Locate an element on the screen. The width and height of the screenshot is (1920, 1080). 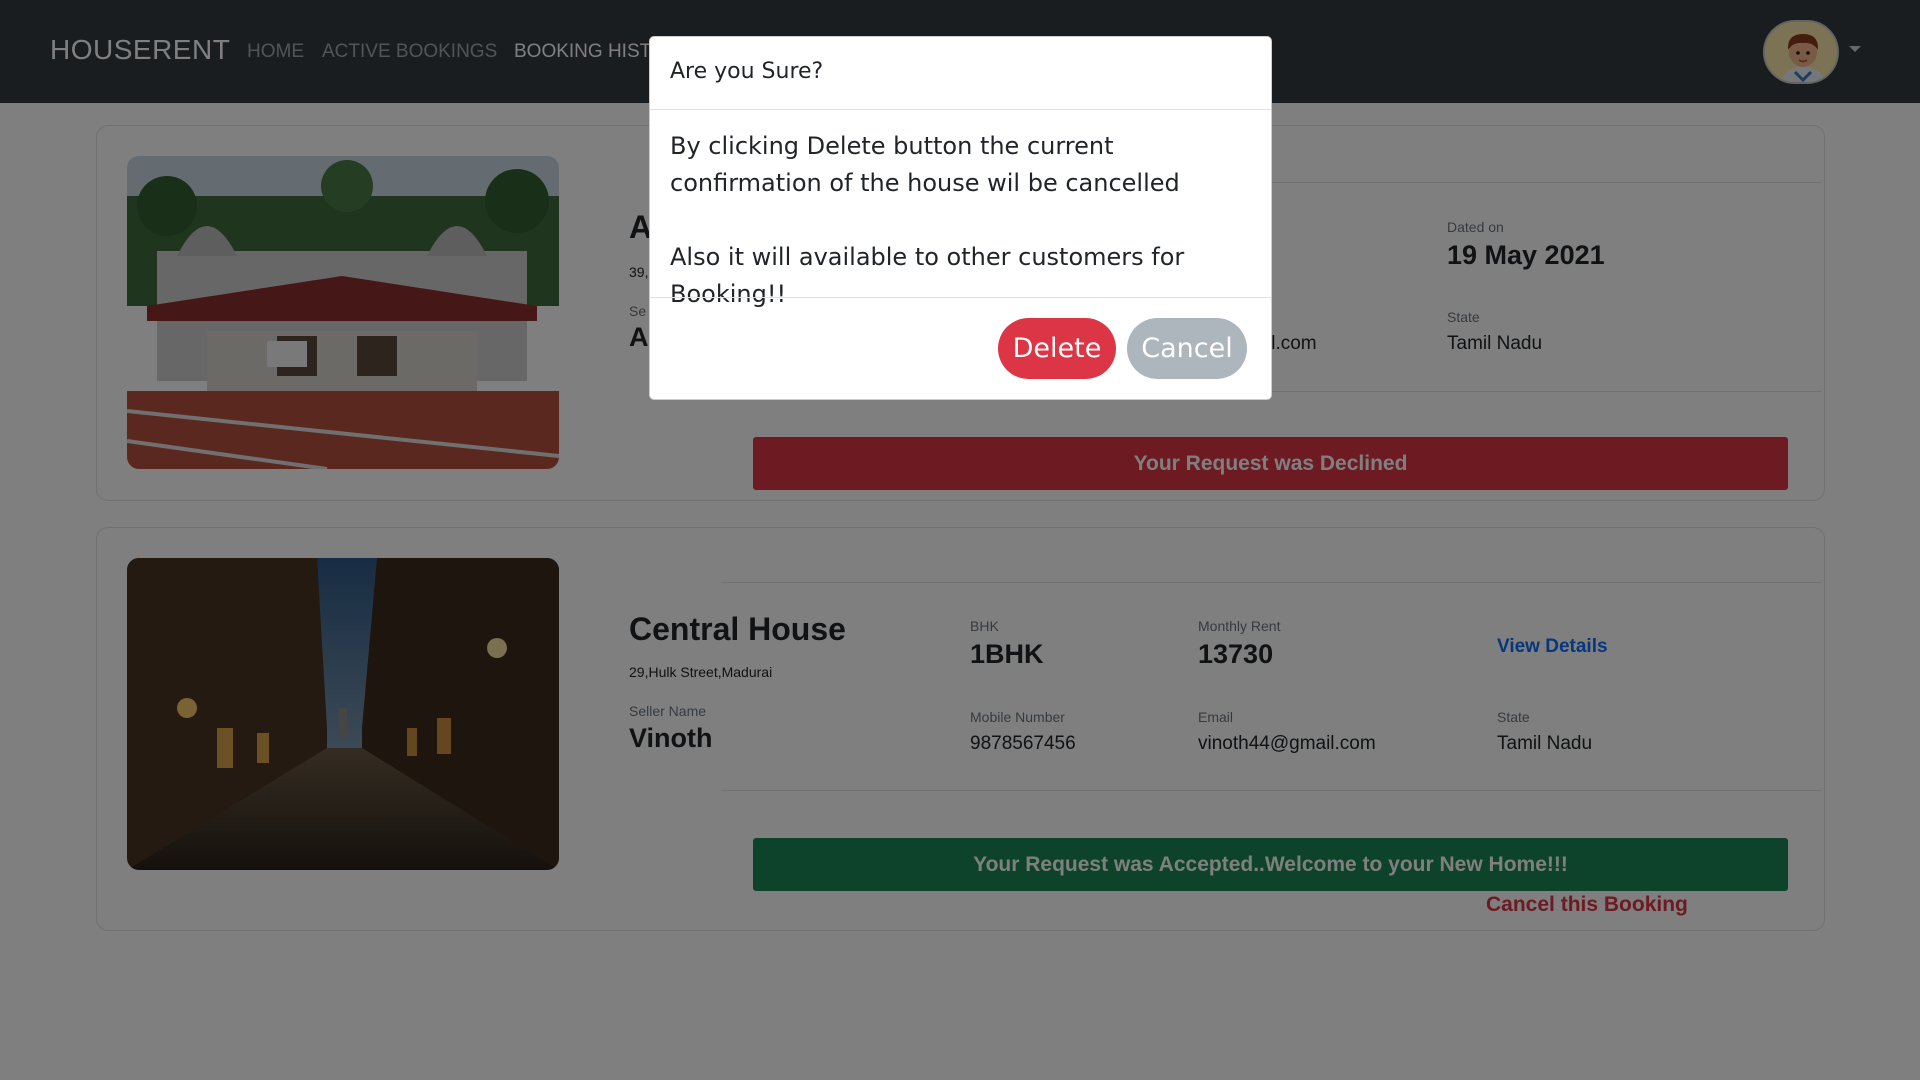
delete-button: Delete is located at coordinates (1057, 348).